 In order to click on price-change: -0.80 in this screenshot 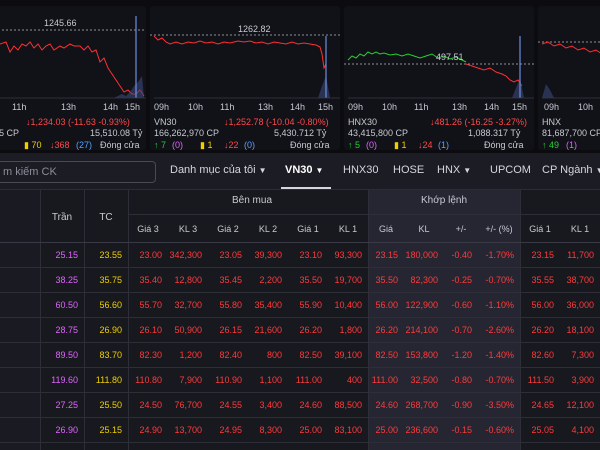, I will do `click(461, 380)`.